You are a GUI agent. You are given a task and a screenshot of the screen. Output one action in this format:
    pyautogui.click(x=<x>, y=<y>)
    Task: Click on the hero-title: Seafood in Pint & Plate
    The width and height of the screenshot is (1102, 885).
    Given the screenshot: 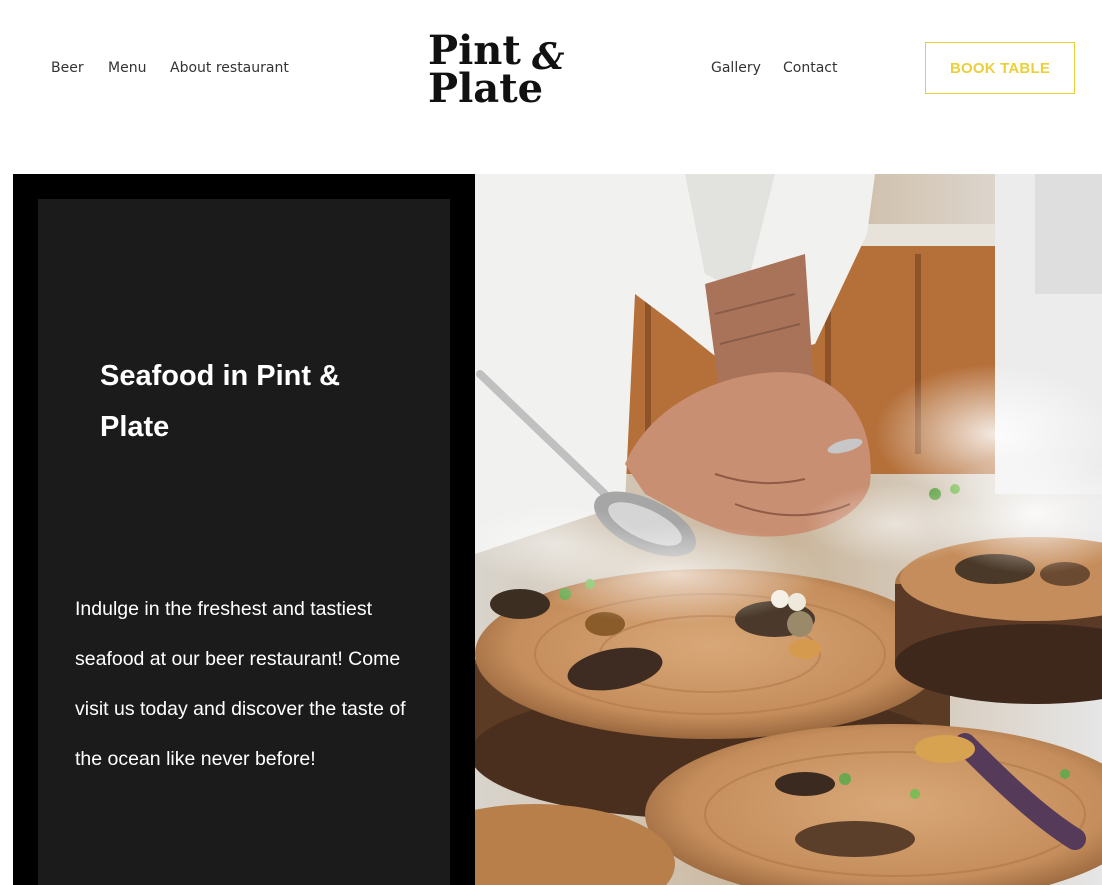 What is the action you would take?
    pyautogui.click(x=220, y=401)
    